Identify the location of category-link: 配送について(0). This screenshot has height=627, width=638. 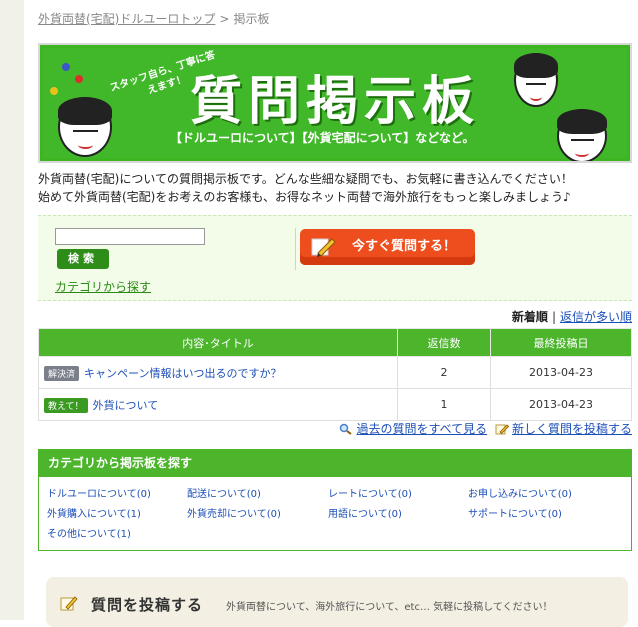
(224, 492).